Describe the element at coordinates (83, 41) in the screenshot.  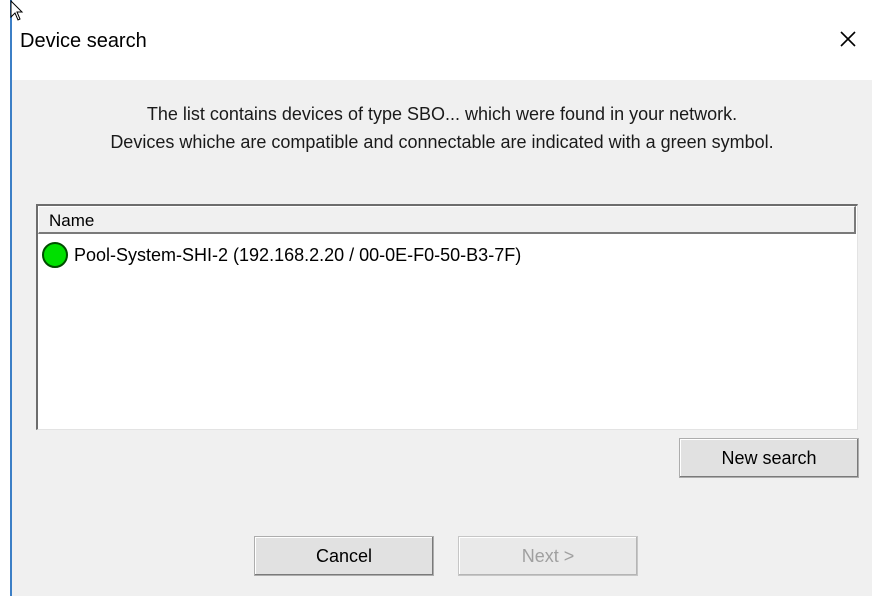
I see `window-title: Device search` at that location.